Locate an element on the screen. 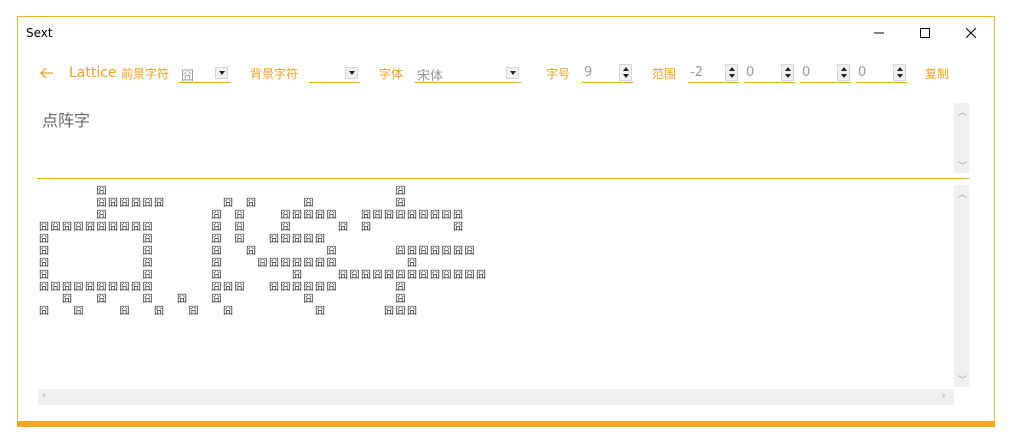  output-vertical-scrollbar: ︿ ﹀ is located at coordinates (961, 286).